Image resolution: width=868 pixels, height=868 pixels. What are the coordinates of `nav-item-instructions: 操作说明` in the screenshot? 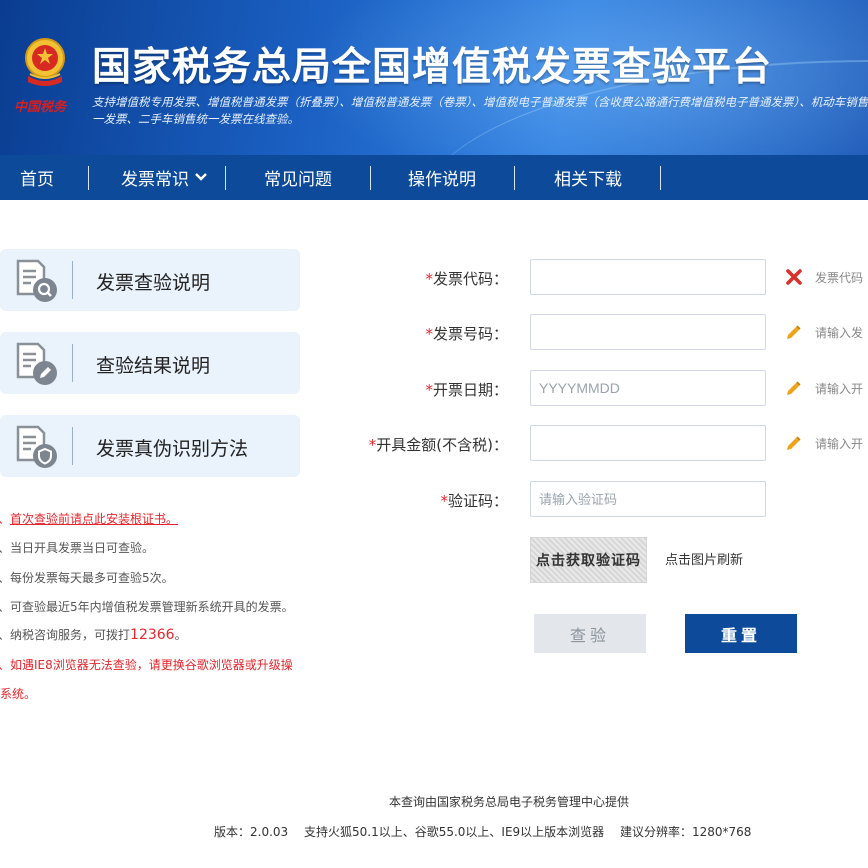 It's located at (442, 177).